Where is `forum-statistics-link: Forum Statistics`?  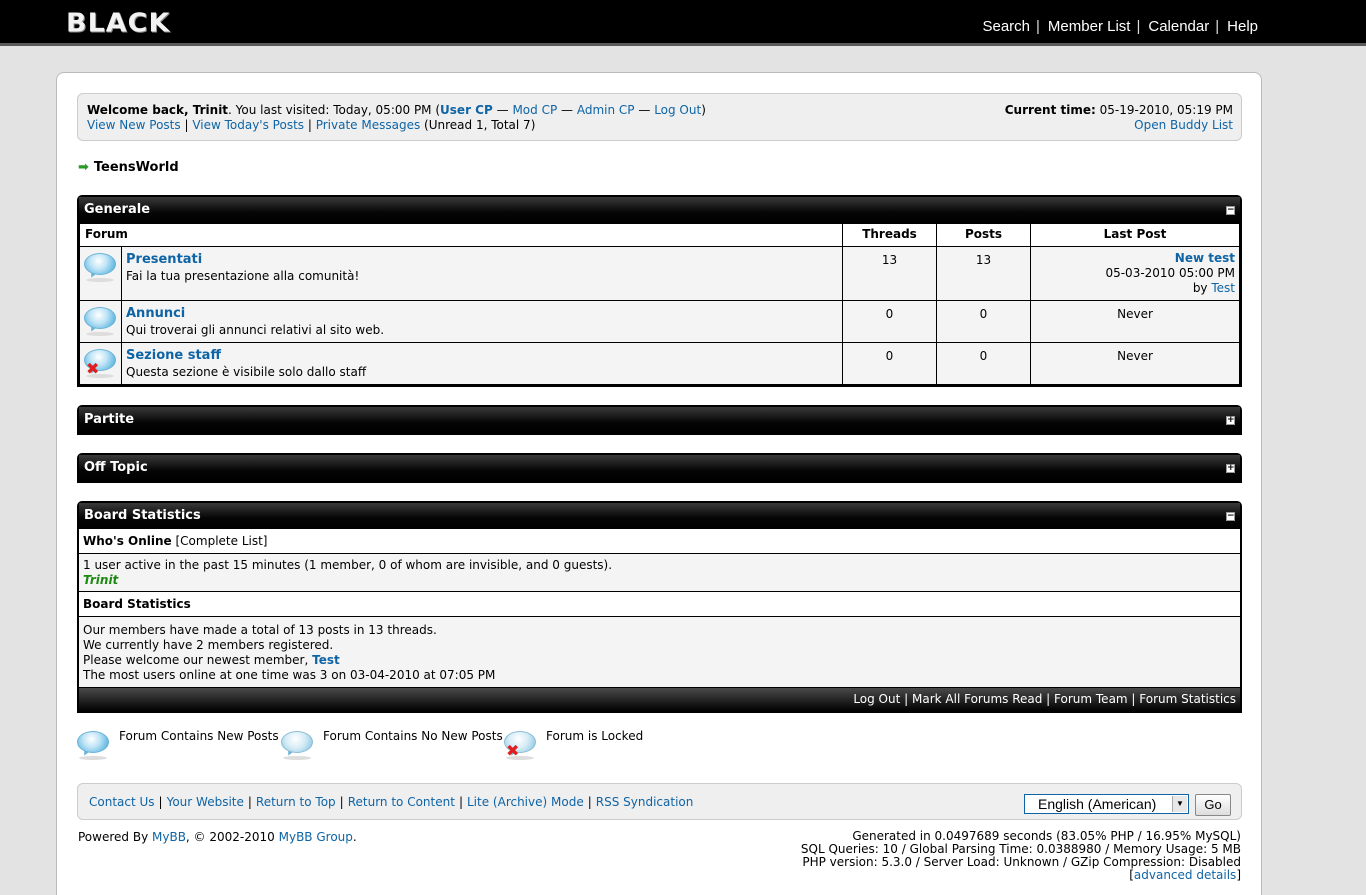
forum-statistics-link: Forum Statistics is located at coordinates (1187, 699).